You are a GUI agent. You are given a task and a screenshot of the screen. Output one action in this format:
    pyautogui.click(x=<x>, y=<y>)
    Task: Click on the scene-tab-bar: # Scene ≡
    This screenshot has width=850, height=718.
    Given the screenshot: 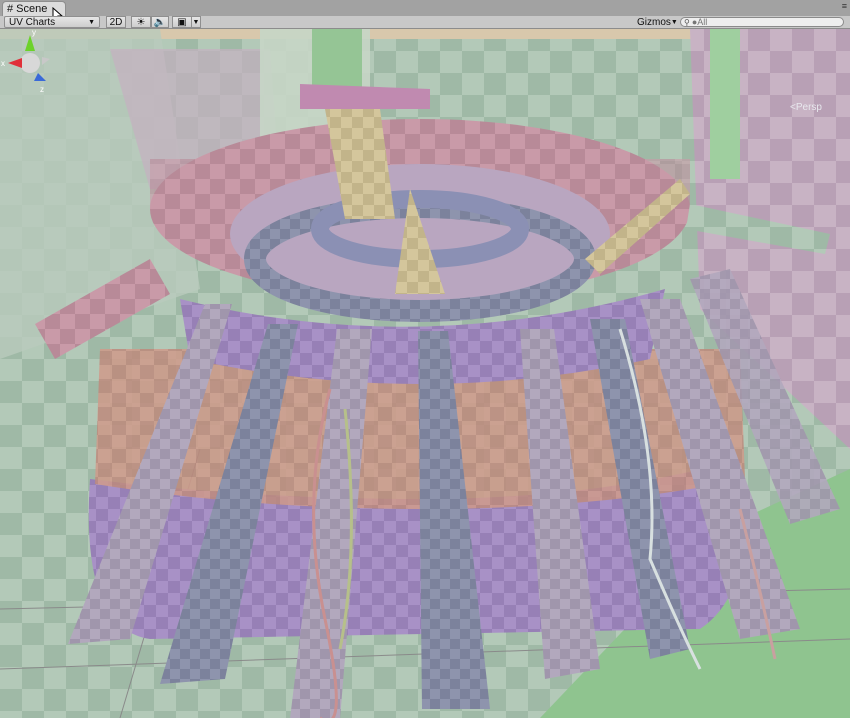 What is the action you would take?
    pyautogui.click(x=425, y=11)
    